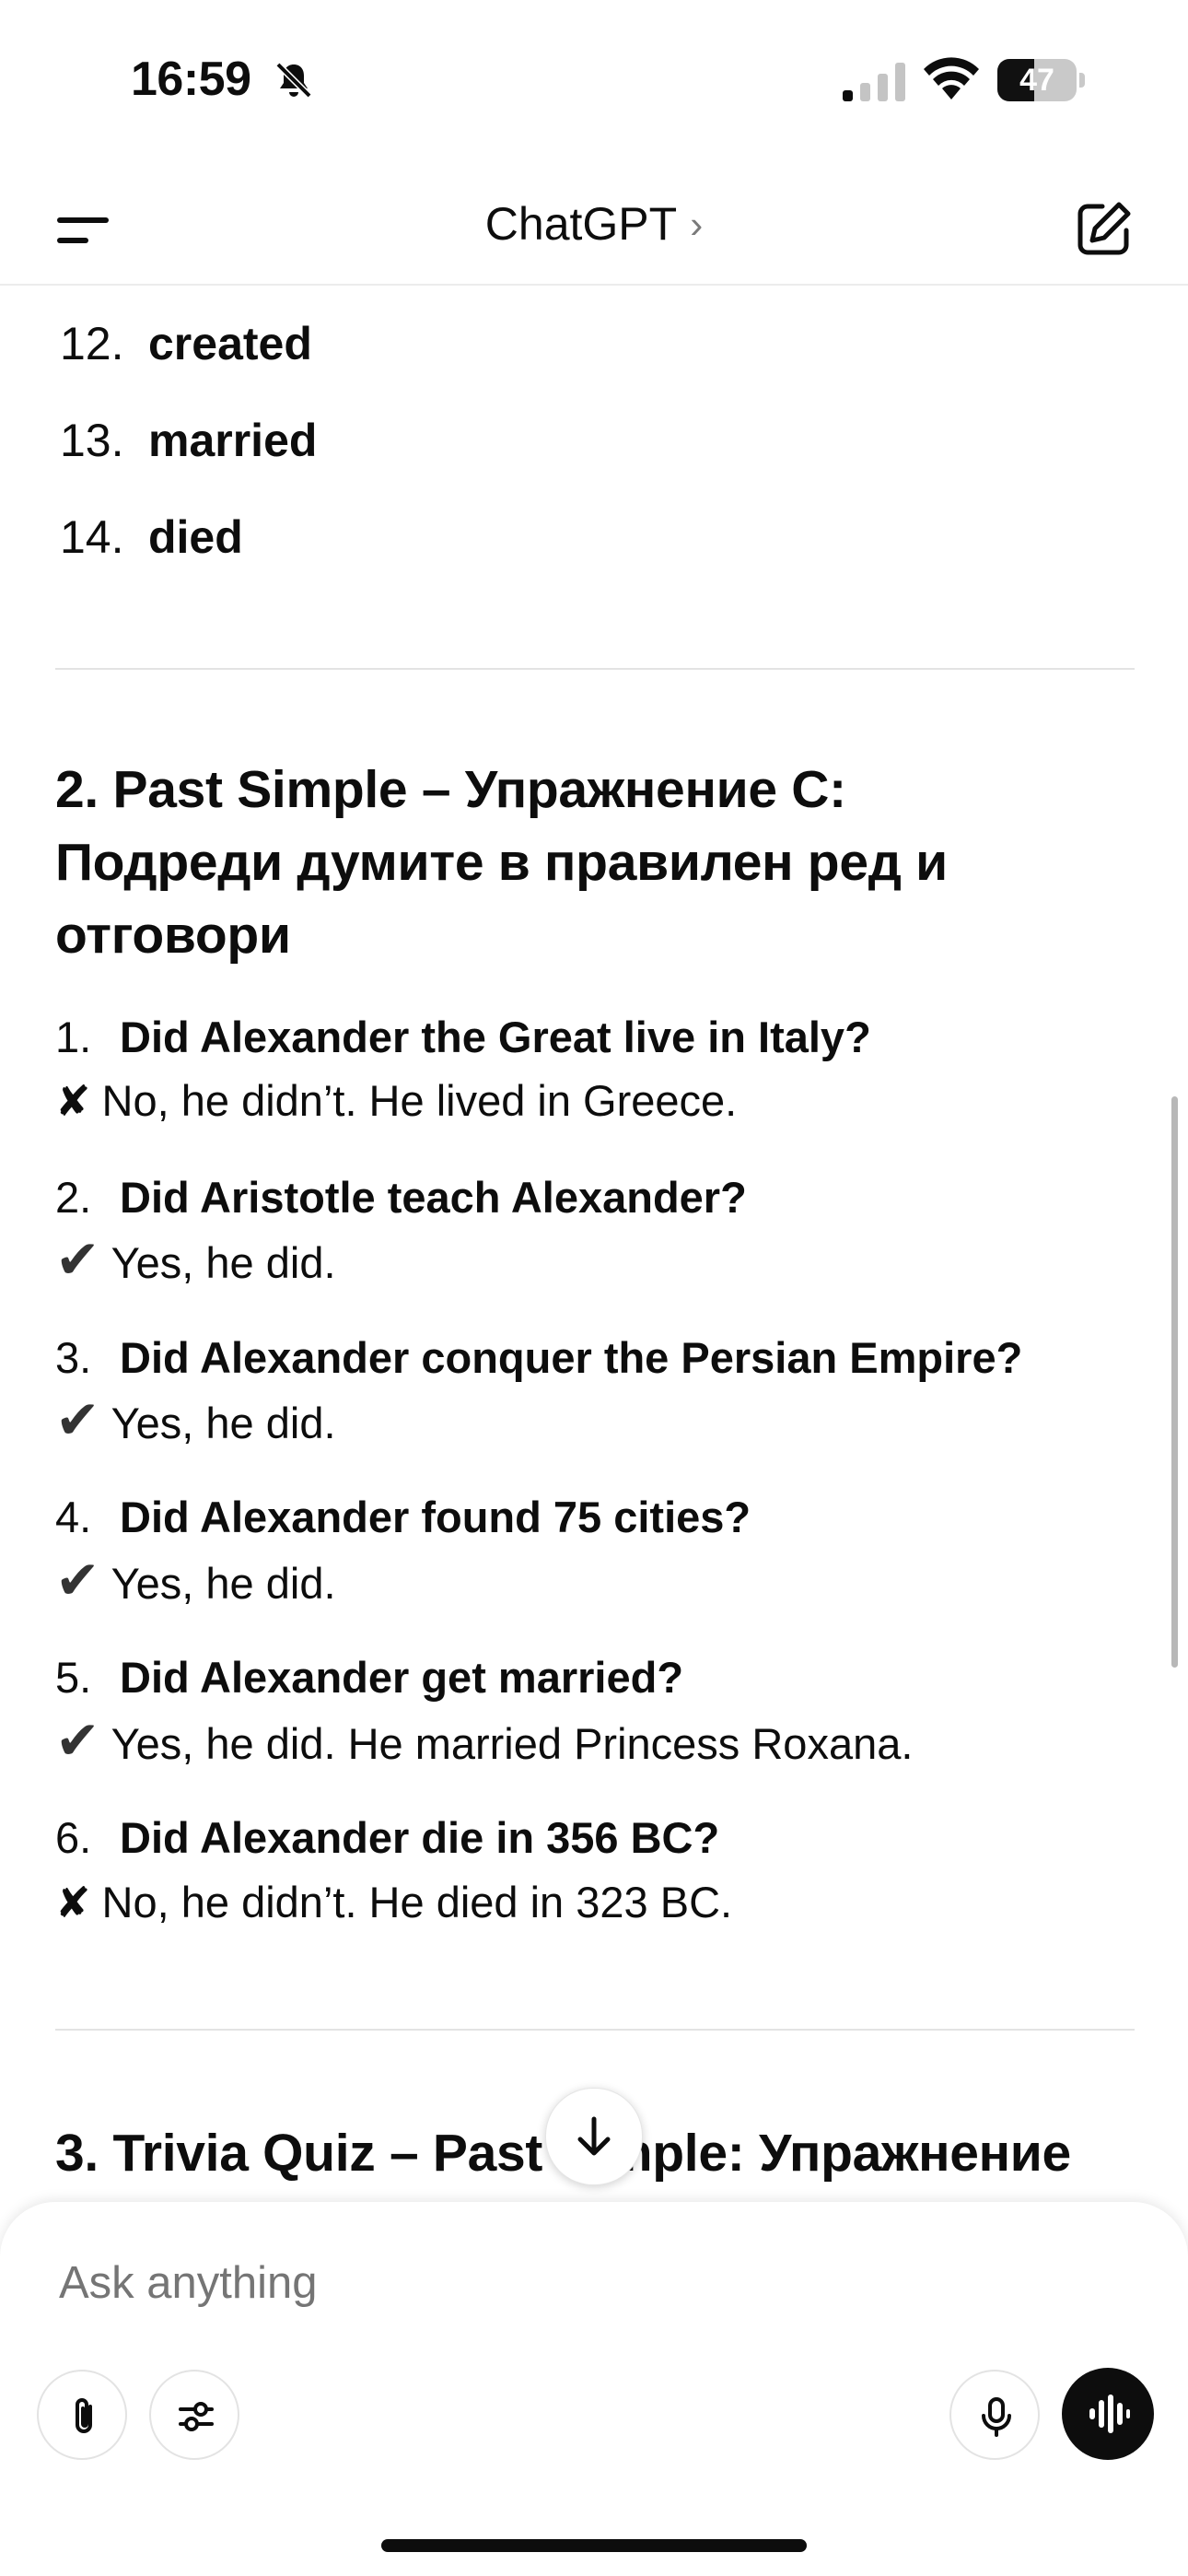  What do you see at coordinates (191, 79) in the screenshot?
I see `status-time: 16:59` at bounding box center [191, 79].